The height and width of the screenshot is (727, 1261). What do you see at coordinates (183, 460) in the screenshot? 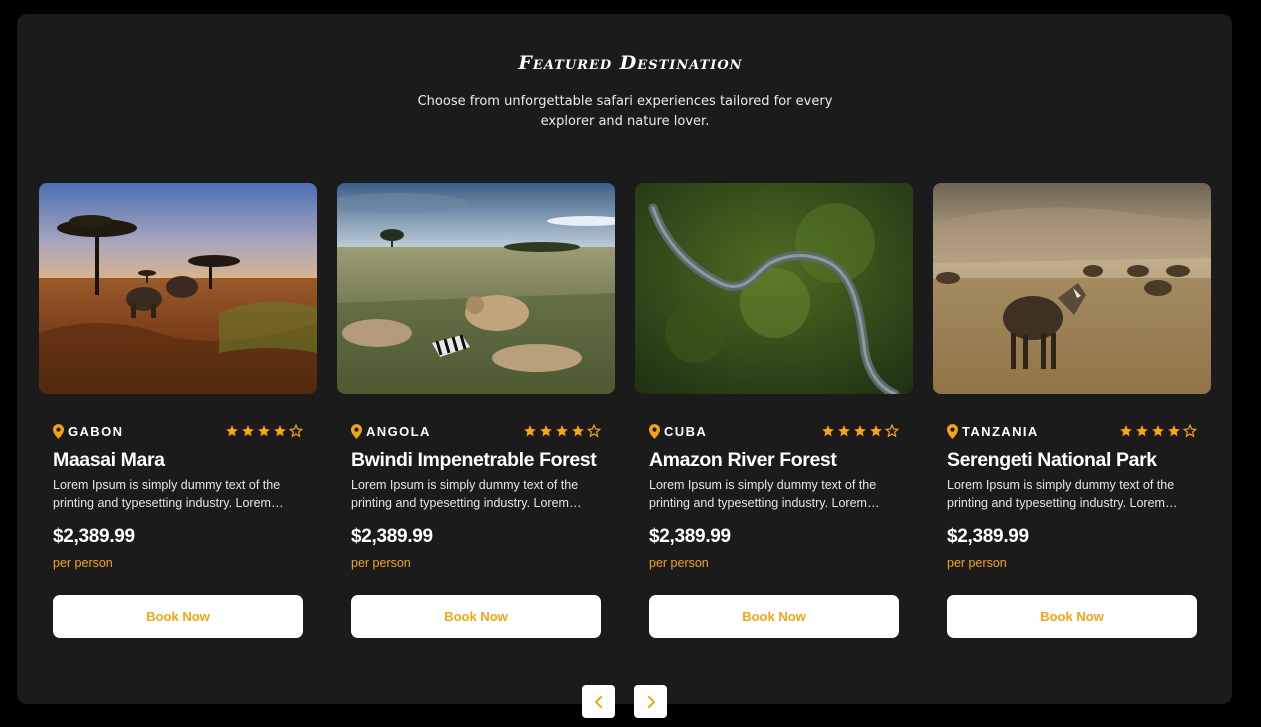
I see `destination-title: Maasai Mara` at bounding box center [183, 460].